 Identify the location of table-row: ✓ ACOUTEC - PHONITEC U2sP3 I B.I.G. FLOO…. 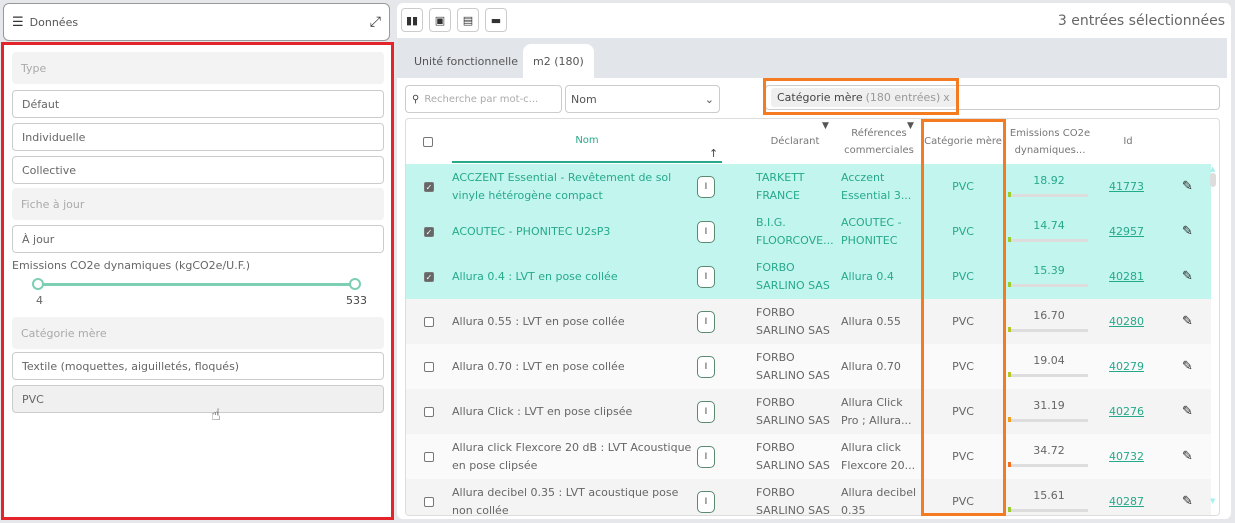
(808, 231).